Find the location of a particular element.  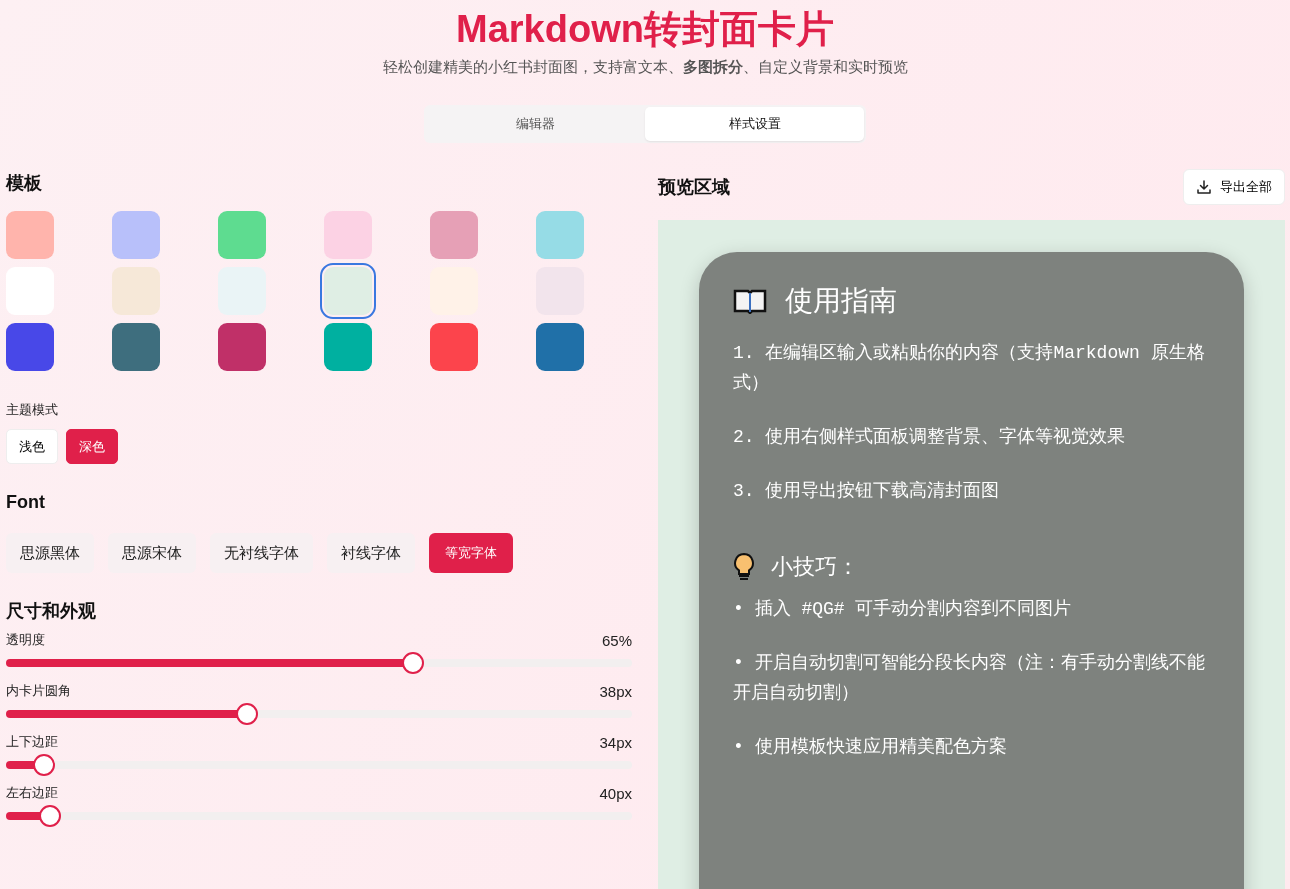

card-title: 使用指南 is located at coordinates (841, 303).